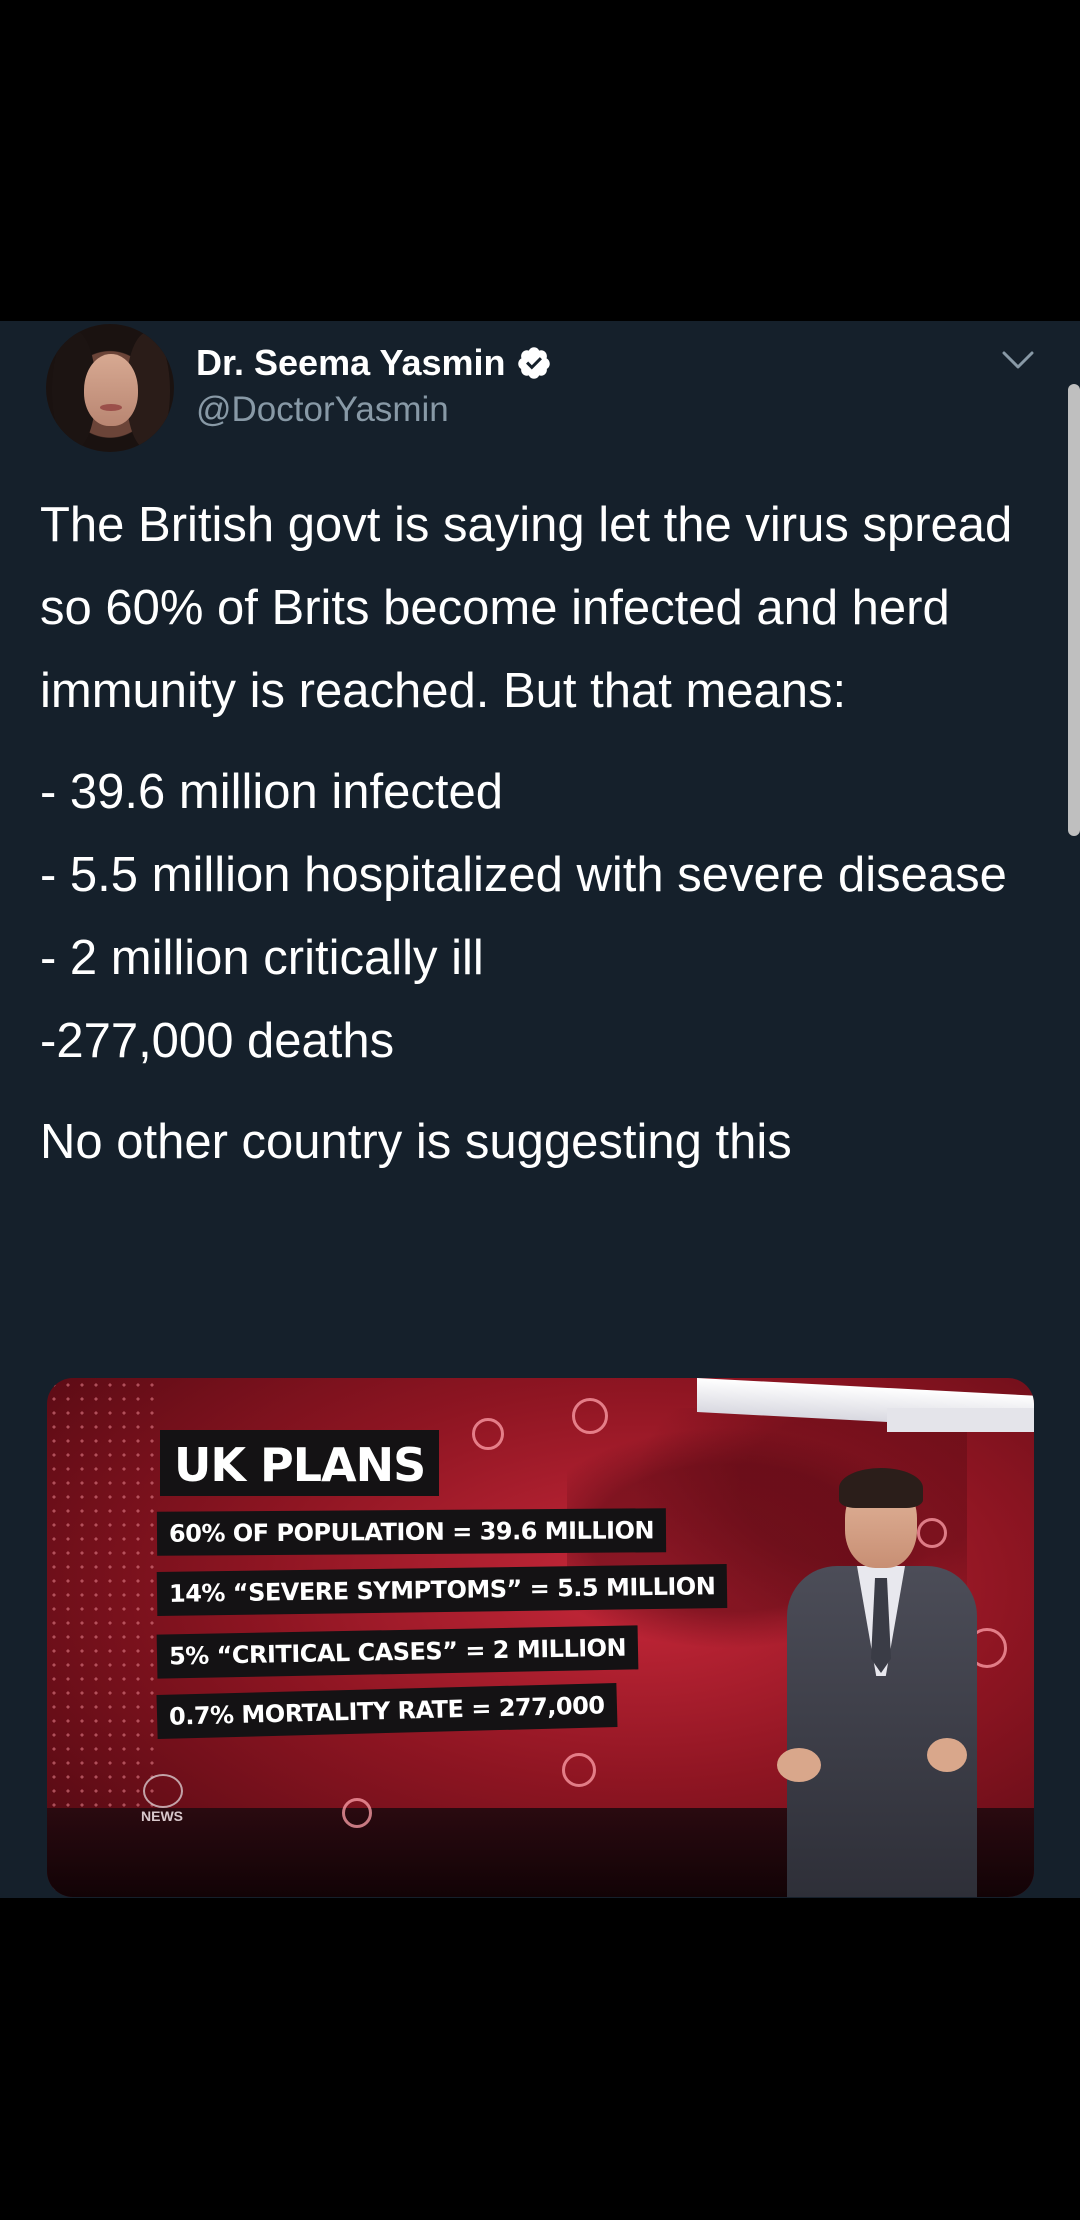  I want to click on author-handle: @DoctorYasmin, so click(322, 410).